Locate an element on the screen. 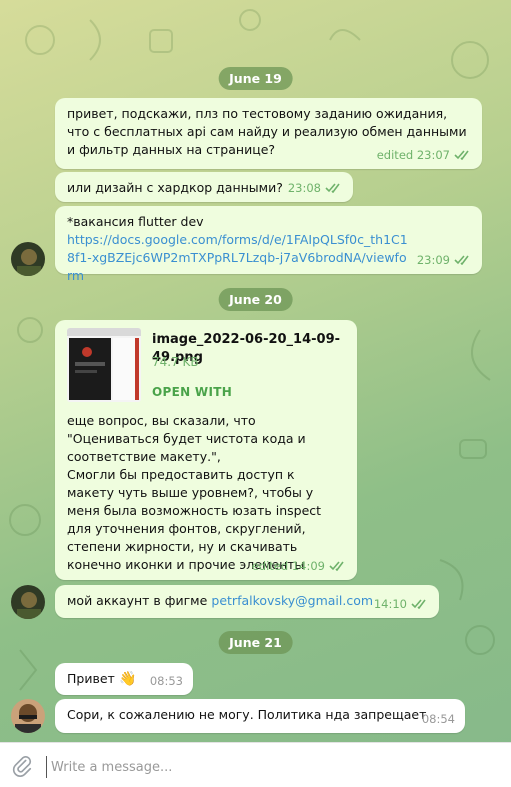  message-meta: 23:09 is located at coordinates (444, 260).